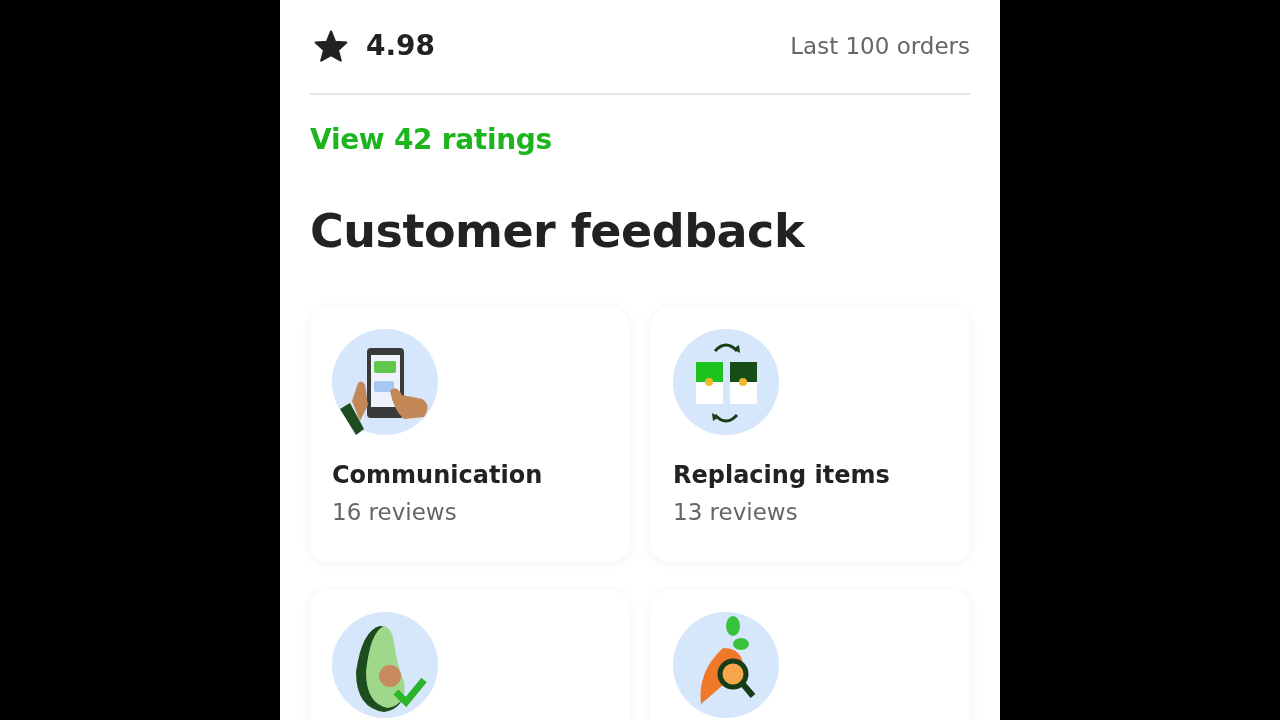  I want to click on star-icon, so click(331, 45).